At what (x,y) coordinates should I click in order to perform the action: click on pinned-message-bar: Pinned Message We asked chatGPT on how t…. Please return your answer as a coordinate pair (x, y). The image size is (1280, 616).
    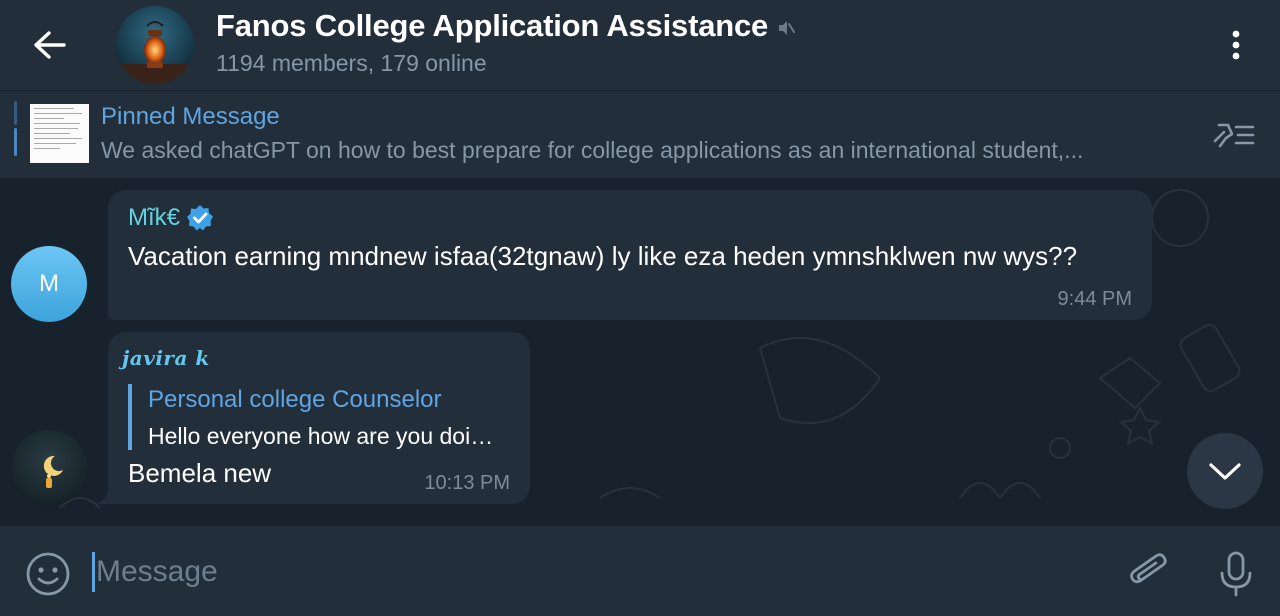
    Looking at the image, I should click on (640, 134).